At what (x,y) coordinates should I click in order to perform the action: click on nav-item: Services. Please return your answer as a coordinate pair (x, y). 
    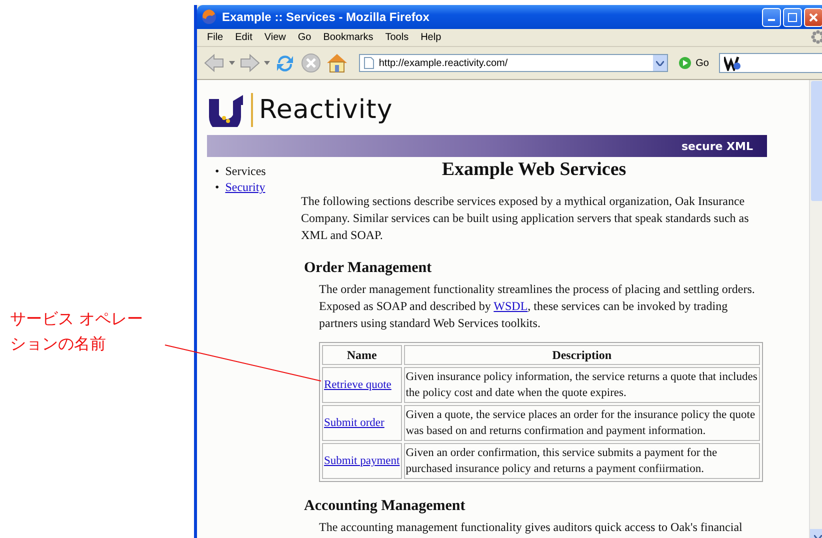
    Looking at the image, I should click on (245, 171).